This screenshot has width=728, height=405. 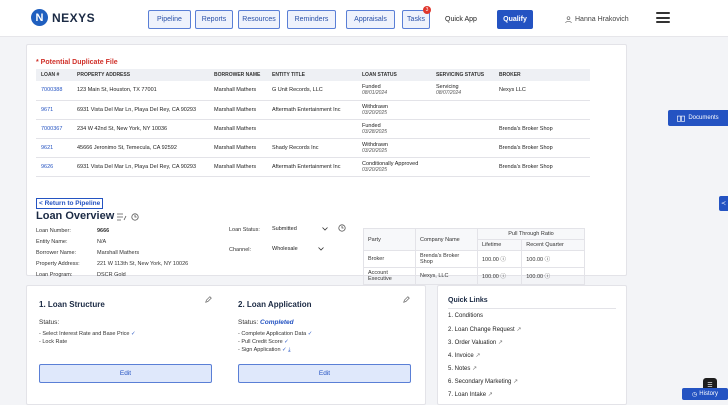 I want to click on quick-link-item: 5. Notes ↗, so click(x=462, y=368).